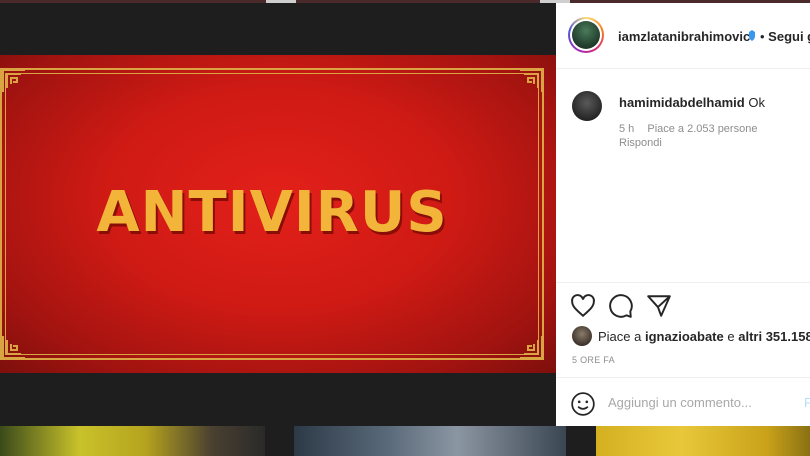 This screenshot has width=810, height=456. Describe the element at coordinates (807, 402) in the screenshot. I see `publish-button: P` at that location.